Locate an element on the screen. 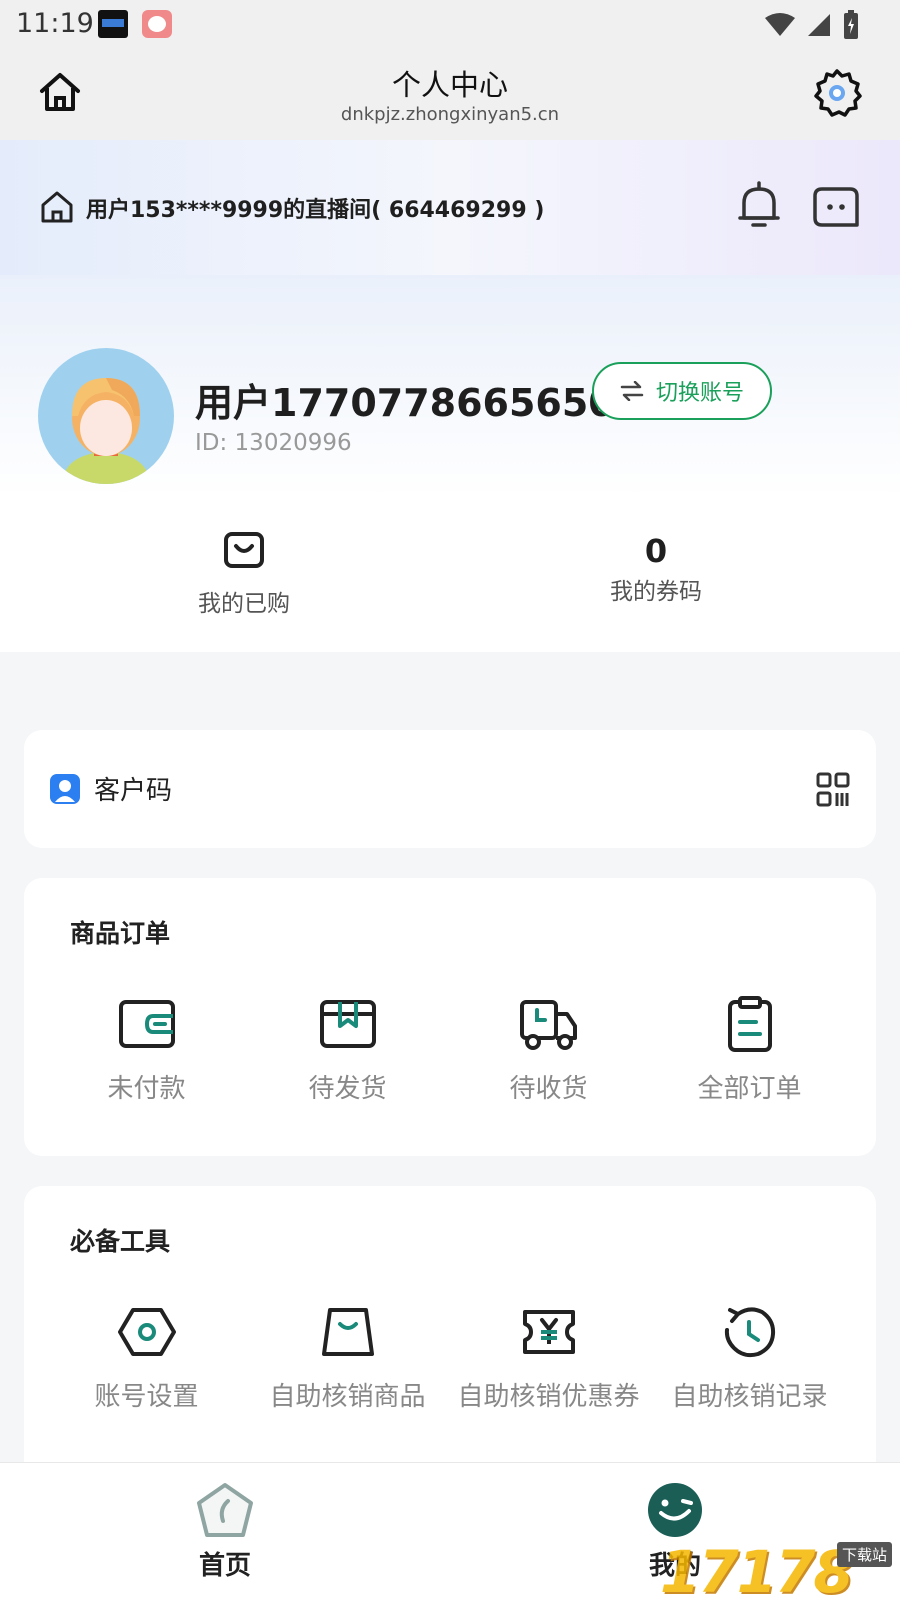  order-to-receive: 待收货 is located at coordinates (548, 1050).